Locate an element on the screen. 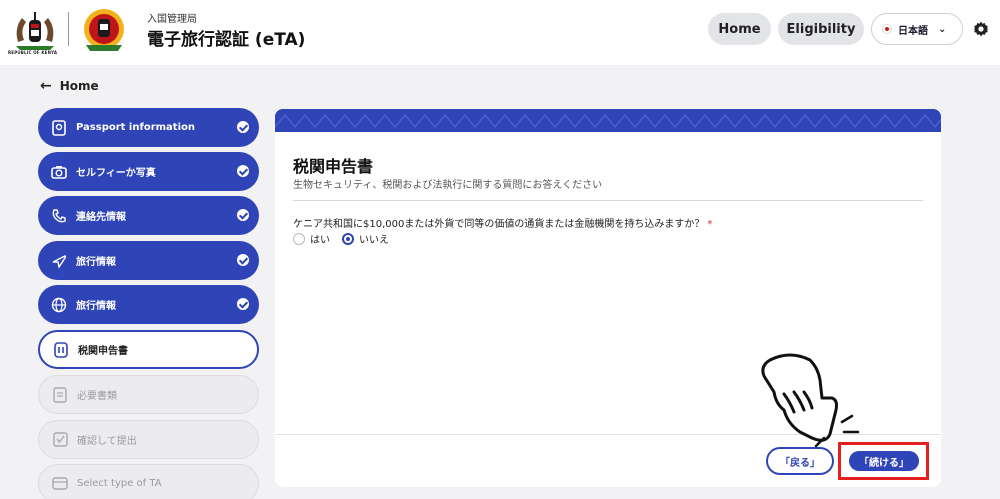  step-label: 連絡先情報 is located at coordinates (101, 217).